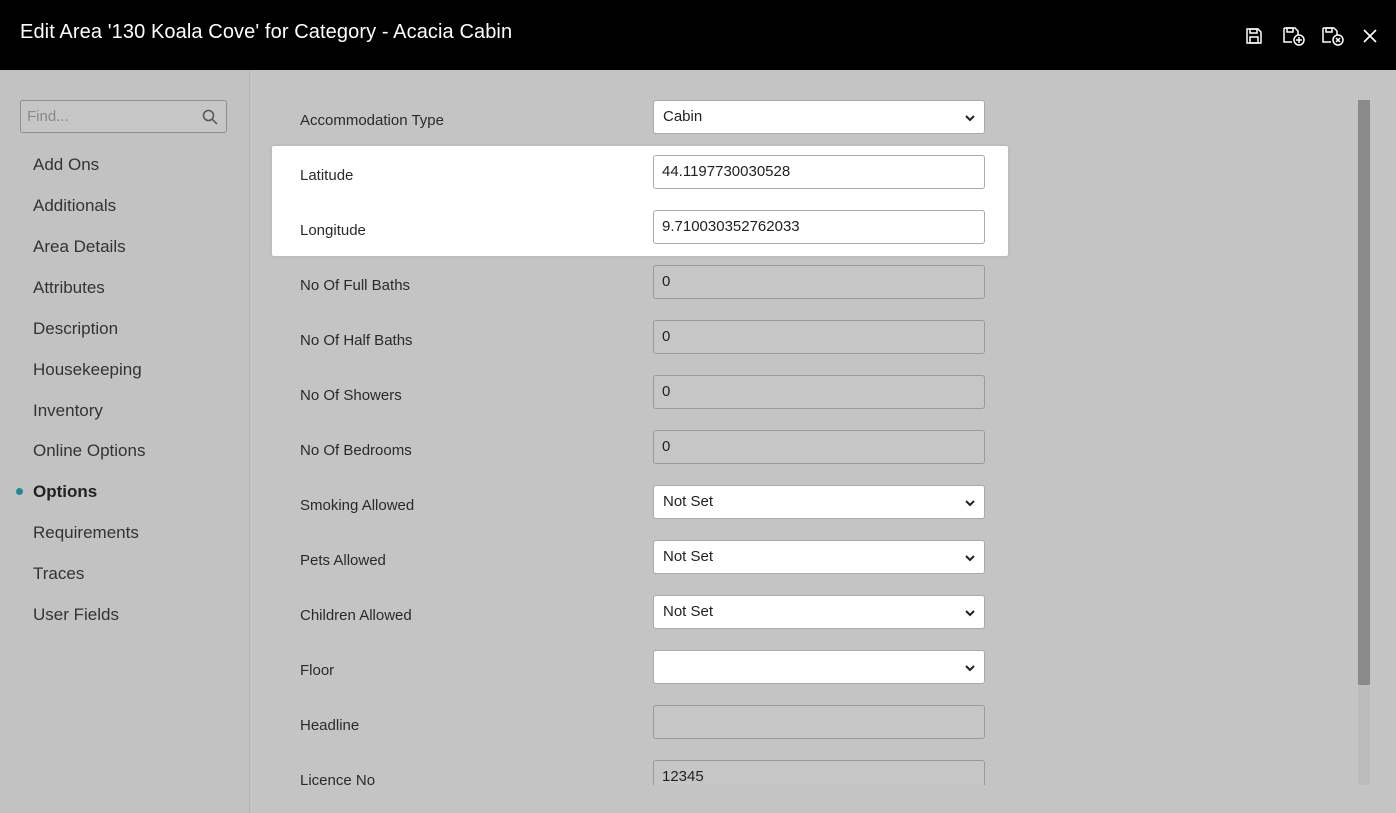 Image resolution: width=1396 pixels, height=813 pixels. I want to click on floor-label: Floor, so click(317, 670).